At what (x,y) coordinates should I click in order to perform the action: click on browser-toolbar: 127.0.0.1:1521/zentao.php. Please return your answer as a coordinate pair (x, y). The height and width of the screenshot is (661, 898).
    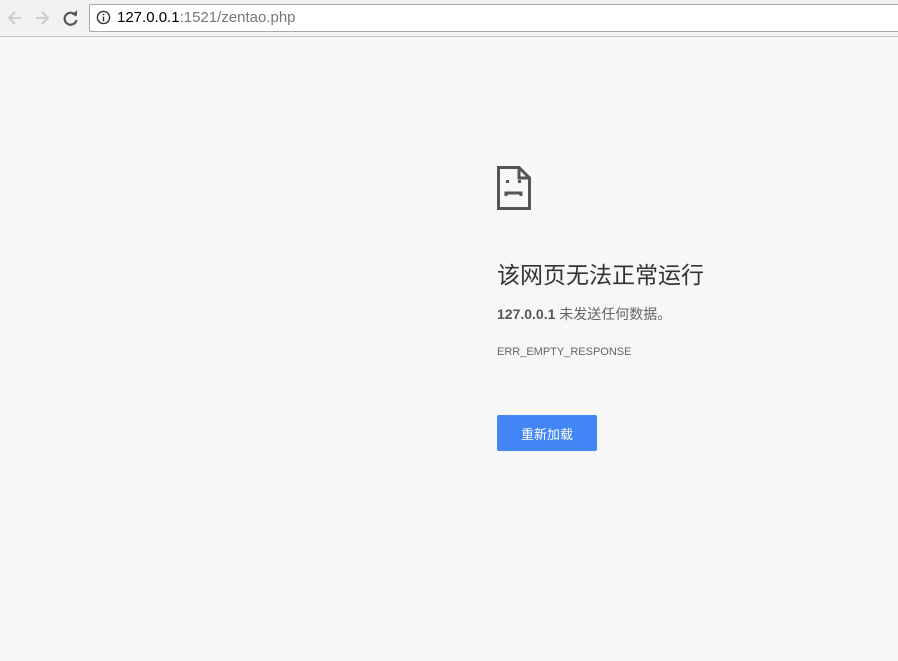
    Looking at the image, I should click on (449, 18).